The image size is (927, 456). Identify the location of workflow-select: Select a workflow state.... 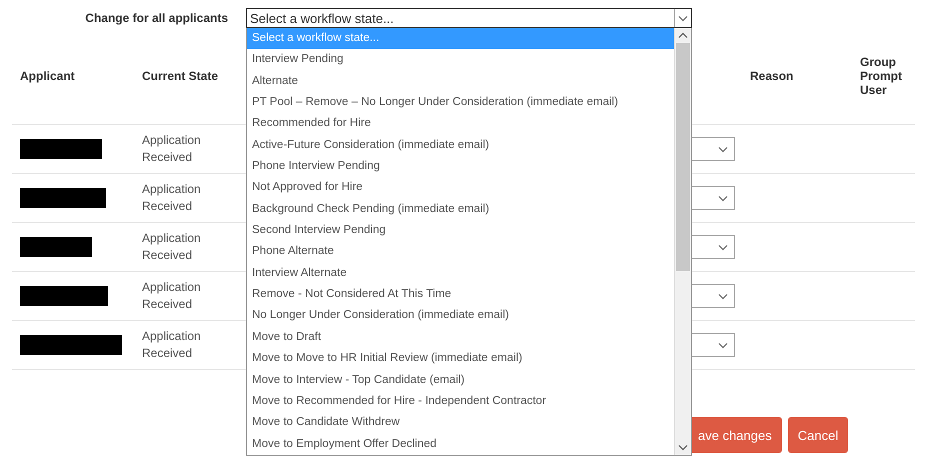
(469, 18).